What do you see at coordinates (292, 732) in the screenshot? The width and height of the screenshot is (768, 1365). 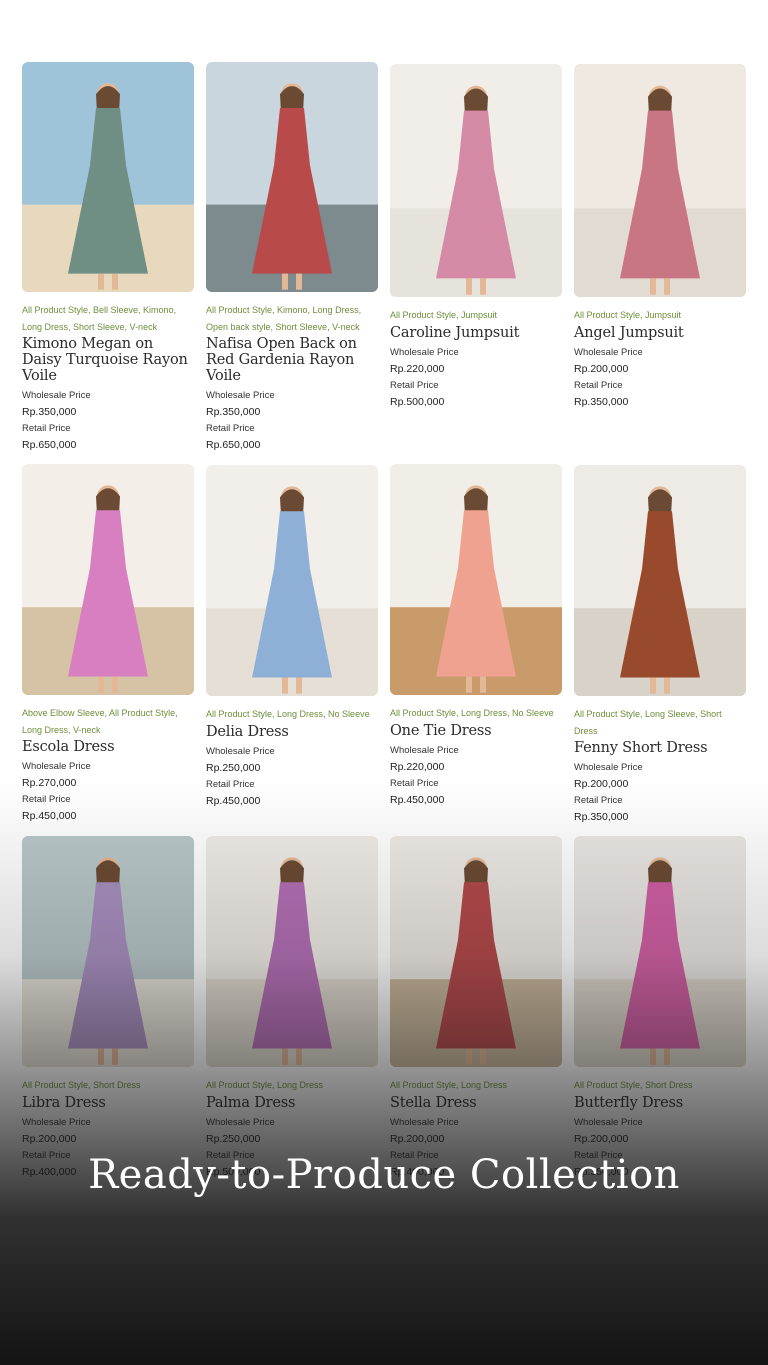 I see `product-name: Delia Dress` at bounding box center [292, 732].